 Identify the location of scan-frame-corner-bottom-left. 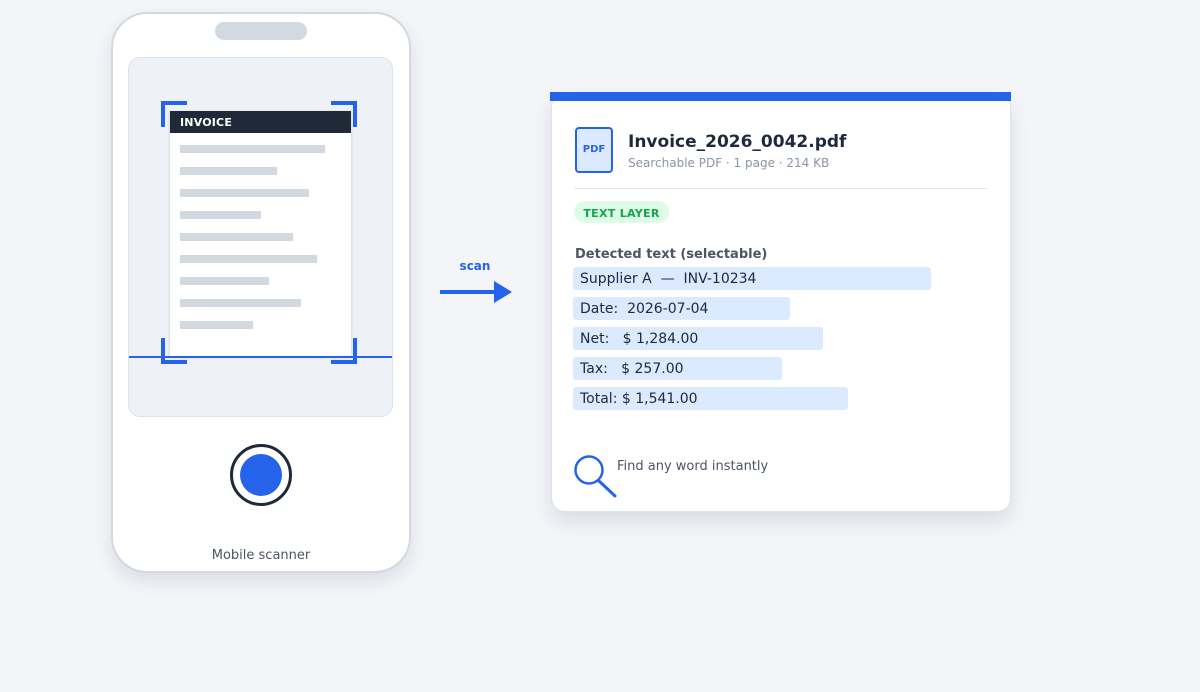
(174, 351).